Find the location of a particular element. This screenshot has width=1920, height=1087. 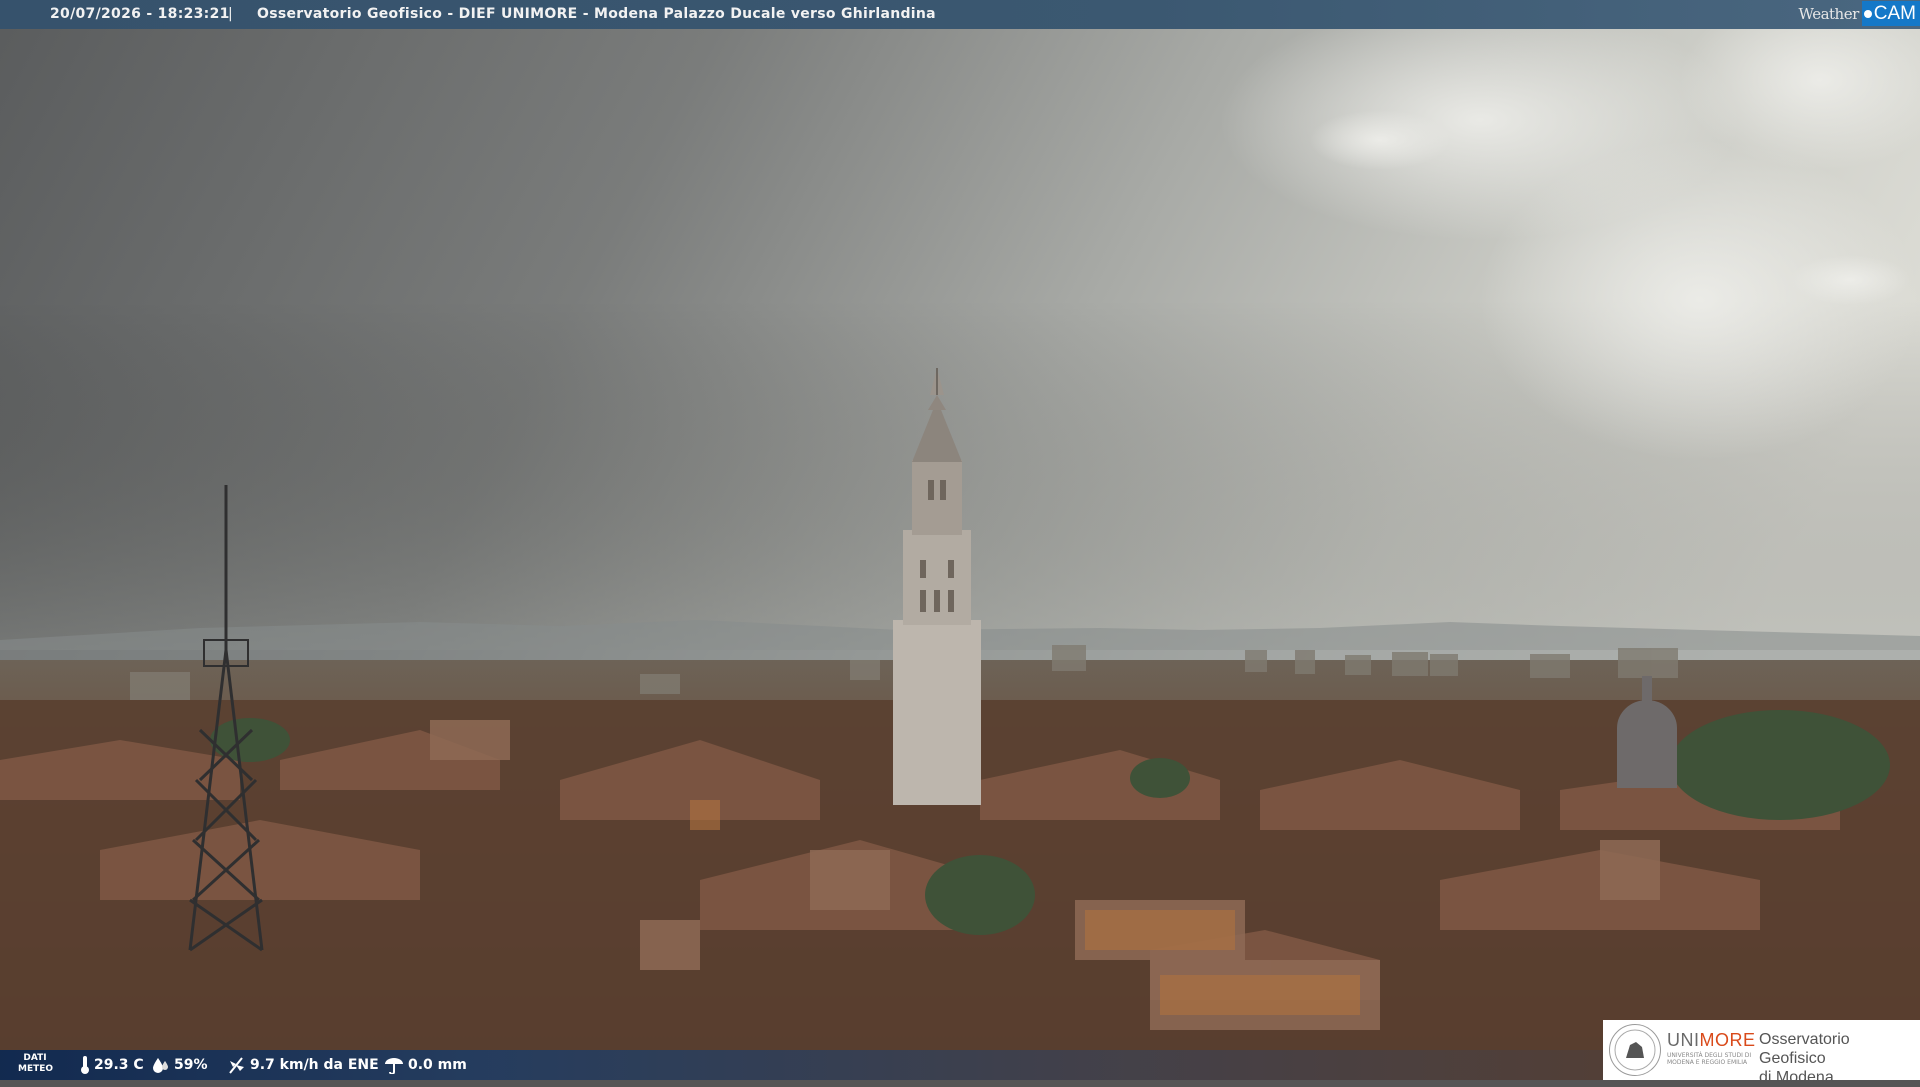

humidity-reading: 59% is located at coordinates (180, 1065).